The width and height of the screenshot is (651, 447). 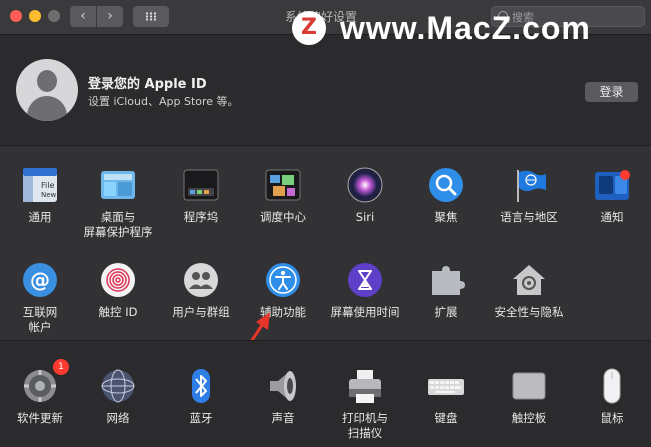 I want to click on pane-label: 蓝牙, so click(x=201, y=418).